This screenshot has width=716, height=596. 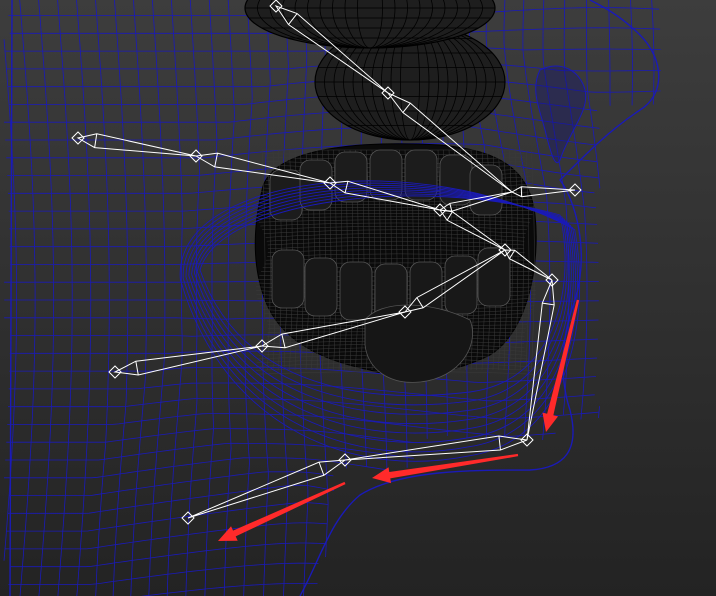 What do you see at coordinates (375, 70) in the screenshot?
I see `upper-gum-mesh` at bounding box center [375, 70].